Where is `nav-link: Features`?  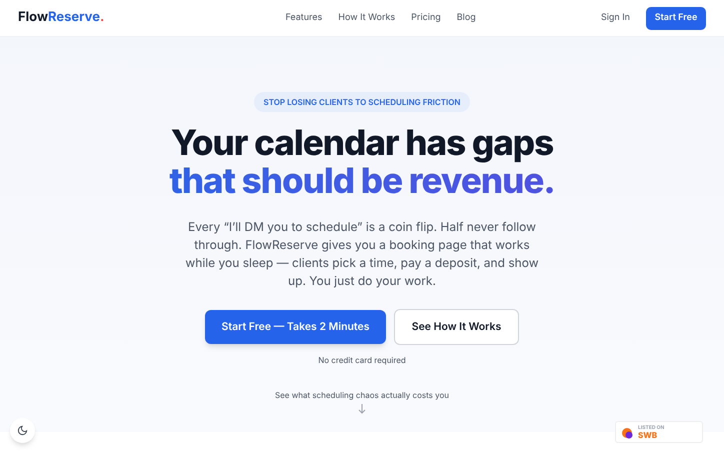
nav-link: Features is located at coordinates (303, 18).